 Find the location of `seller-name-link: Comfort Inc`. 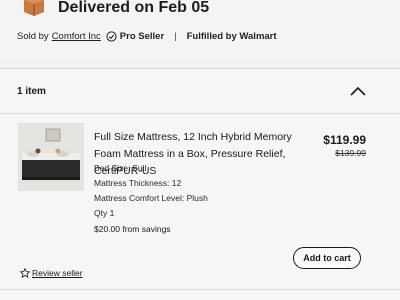

seller-name-link: Comfort Inc is located at coordinates (76, 36).